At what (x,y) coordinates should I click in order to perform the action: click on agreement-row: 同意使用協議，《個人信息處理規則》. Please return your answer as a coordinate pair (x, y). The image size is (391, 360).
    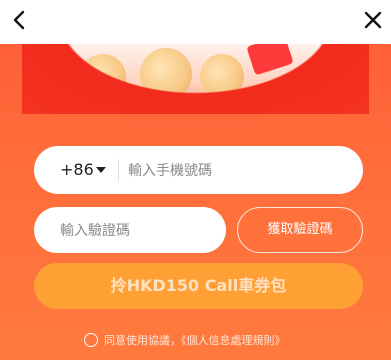
    Looking at the image, I should click on (185, 340).